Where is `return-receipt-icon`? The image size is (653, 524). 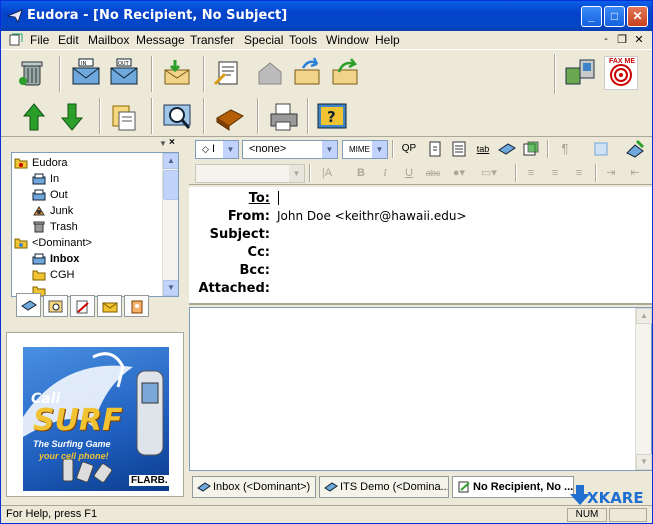 return-receipt-icon is located at coordinates (531, 149).